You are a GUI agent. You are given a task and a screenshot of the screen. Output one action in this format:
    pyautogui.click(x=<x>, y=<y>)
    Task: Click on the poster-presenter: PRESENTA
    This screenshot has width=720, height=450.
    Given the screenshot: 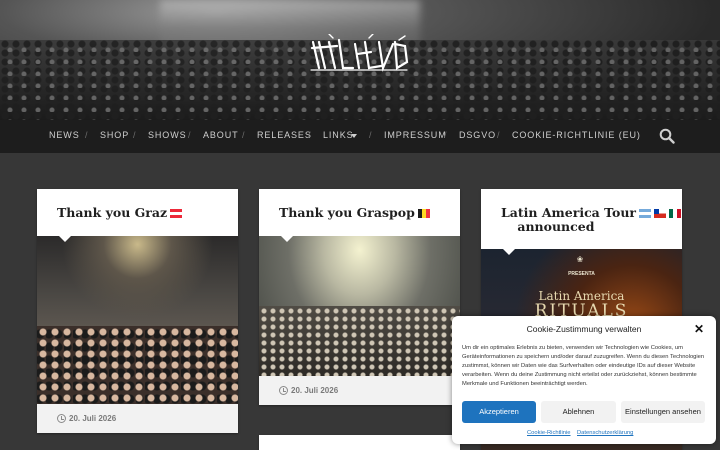 What is the action you would take?
    pyautogui.click(x=581, y=274)
    